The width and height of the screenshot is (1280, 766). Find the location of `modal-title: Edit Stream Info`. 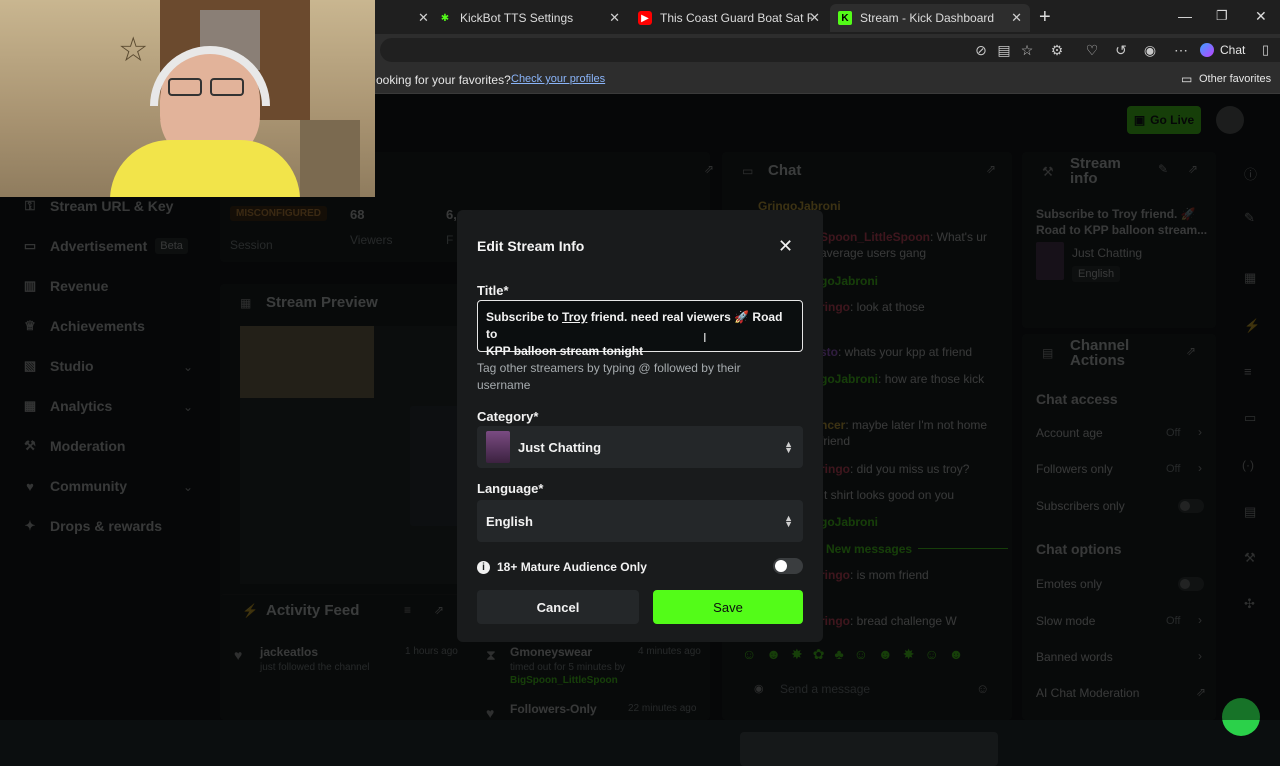

modal-title: Edit Stream Info is located at coordinates (531, 246).